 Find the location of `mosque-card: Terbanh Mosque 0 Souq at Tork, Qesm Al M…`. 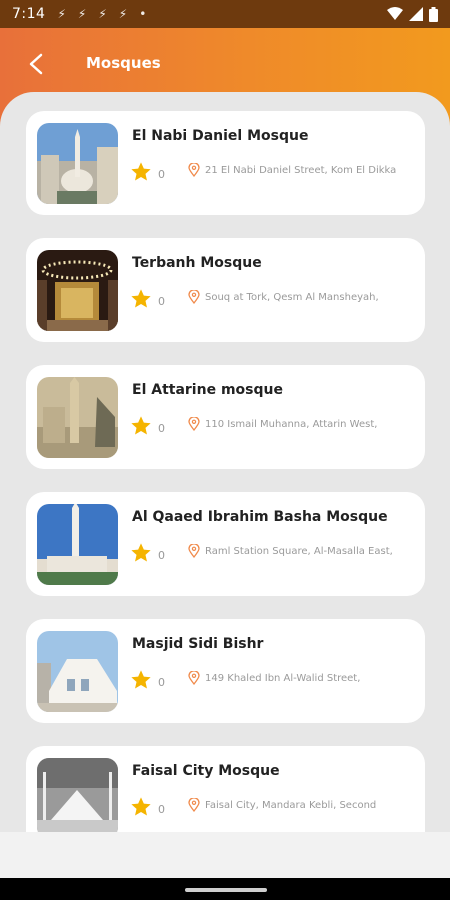

mosque-card: Terbanh Mosque 0 Souq at Tork, Qesm Al M… is located at coordinates (225, 290).